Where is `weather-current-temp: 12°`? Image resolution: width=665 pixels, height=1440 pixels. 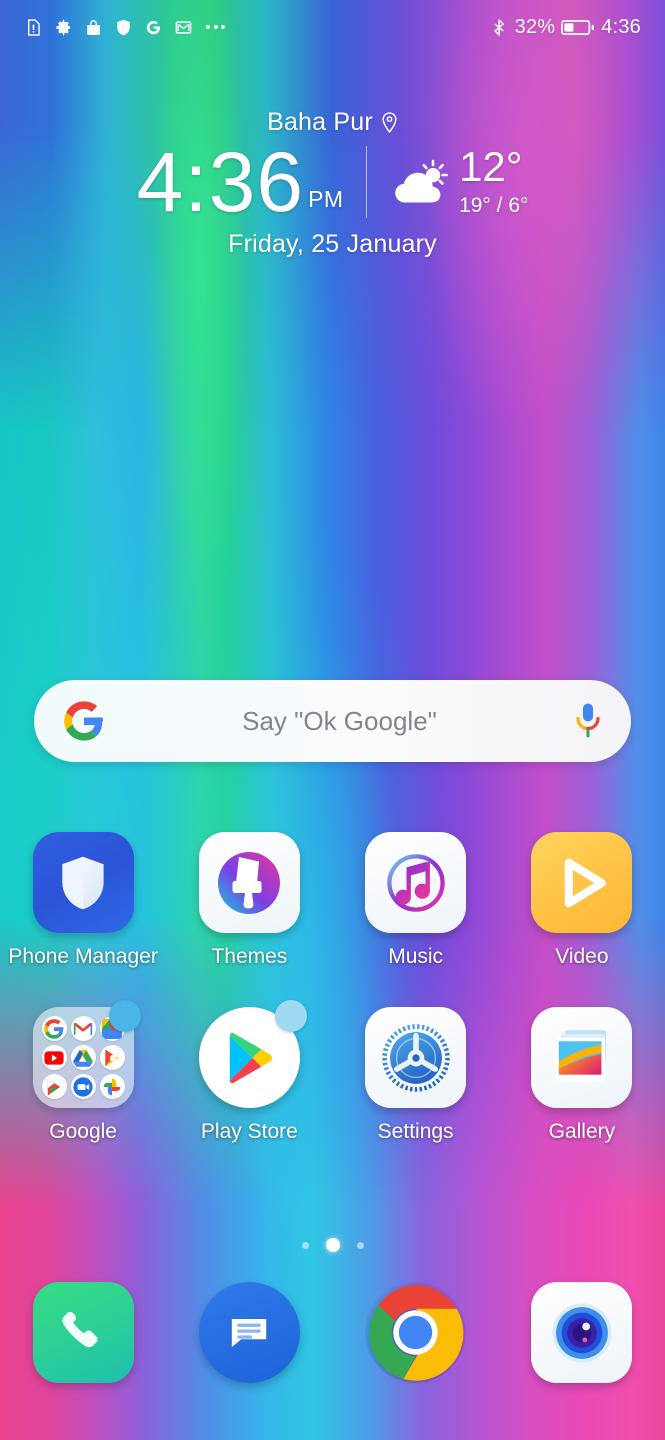
weather-current-temp: 12° is located at coordinates (491, 167).